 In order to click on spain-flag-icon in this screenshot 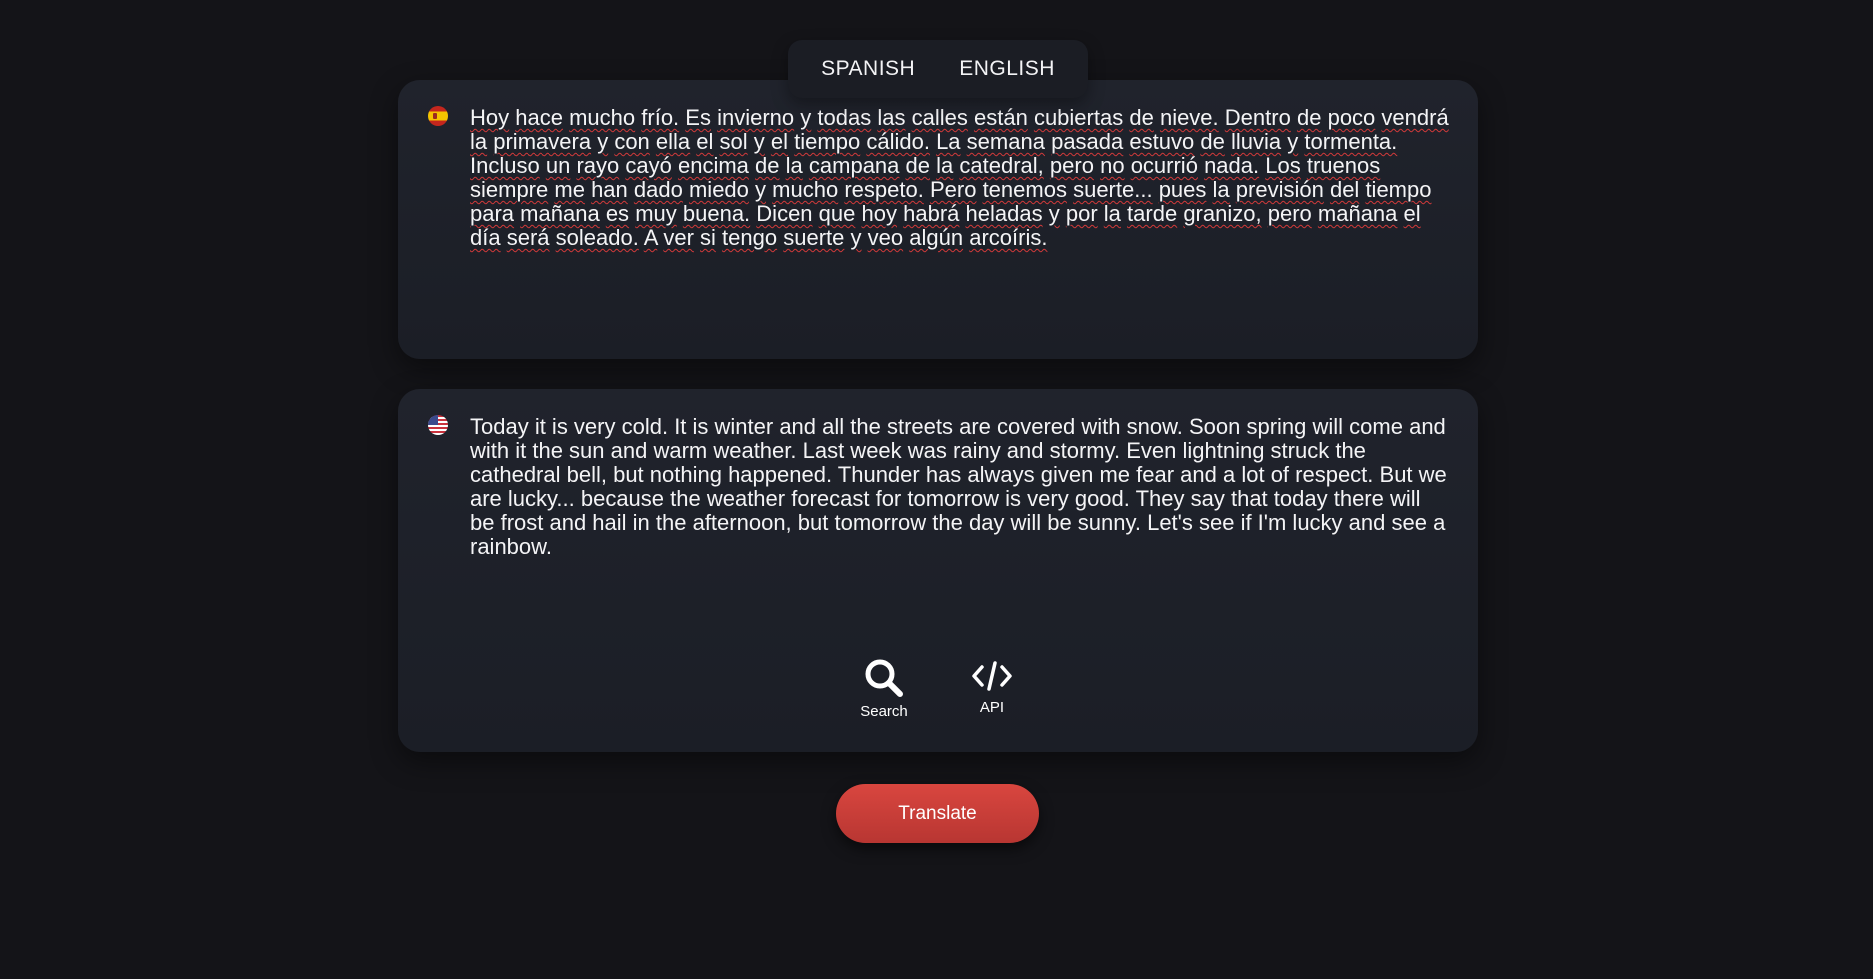, I will do `click(438, 116)`.